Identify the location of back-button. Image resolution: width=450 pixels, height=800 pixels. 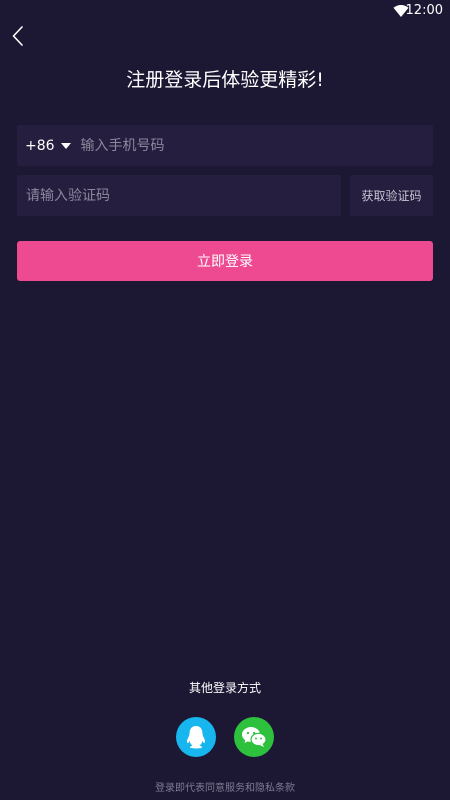
(18, 36).